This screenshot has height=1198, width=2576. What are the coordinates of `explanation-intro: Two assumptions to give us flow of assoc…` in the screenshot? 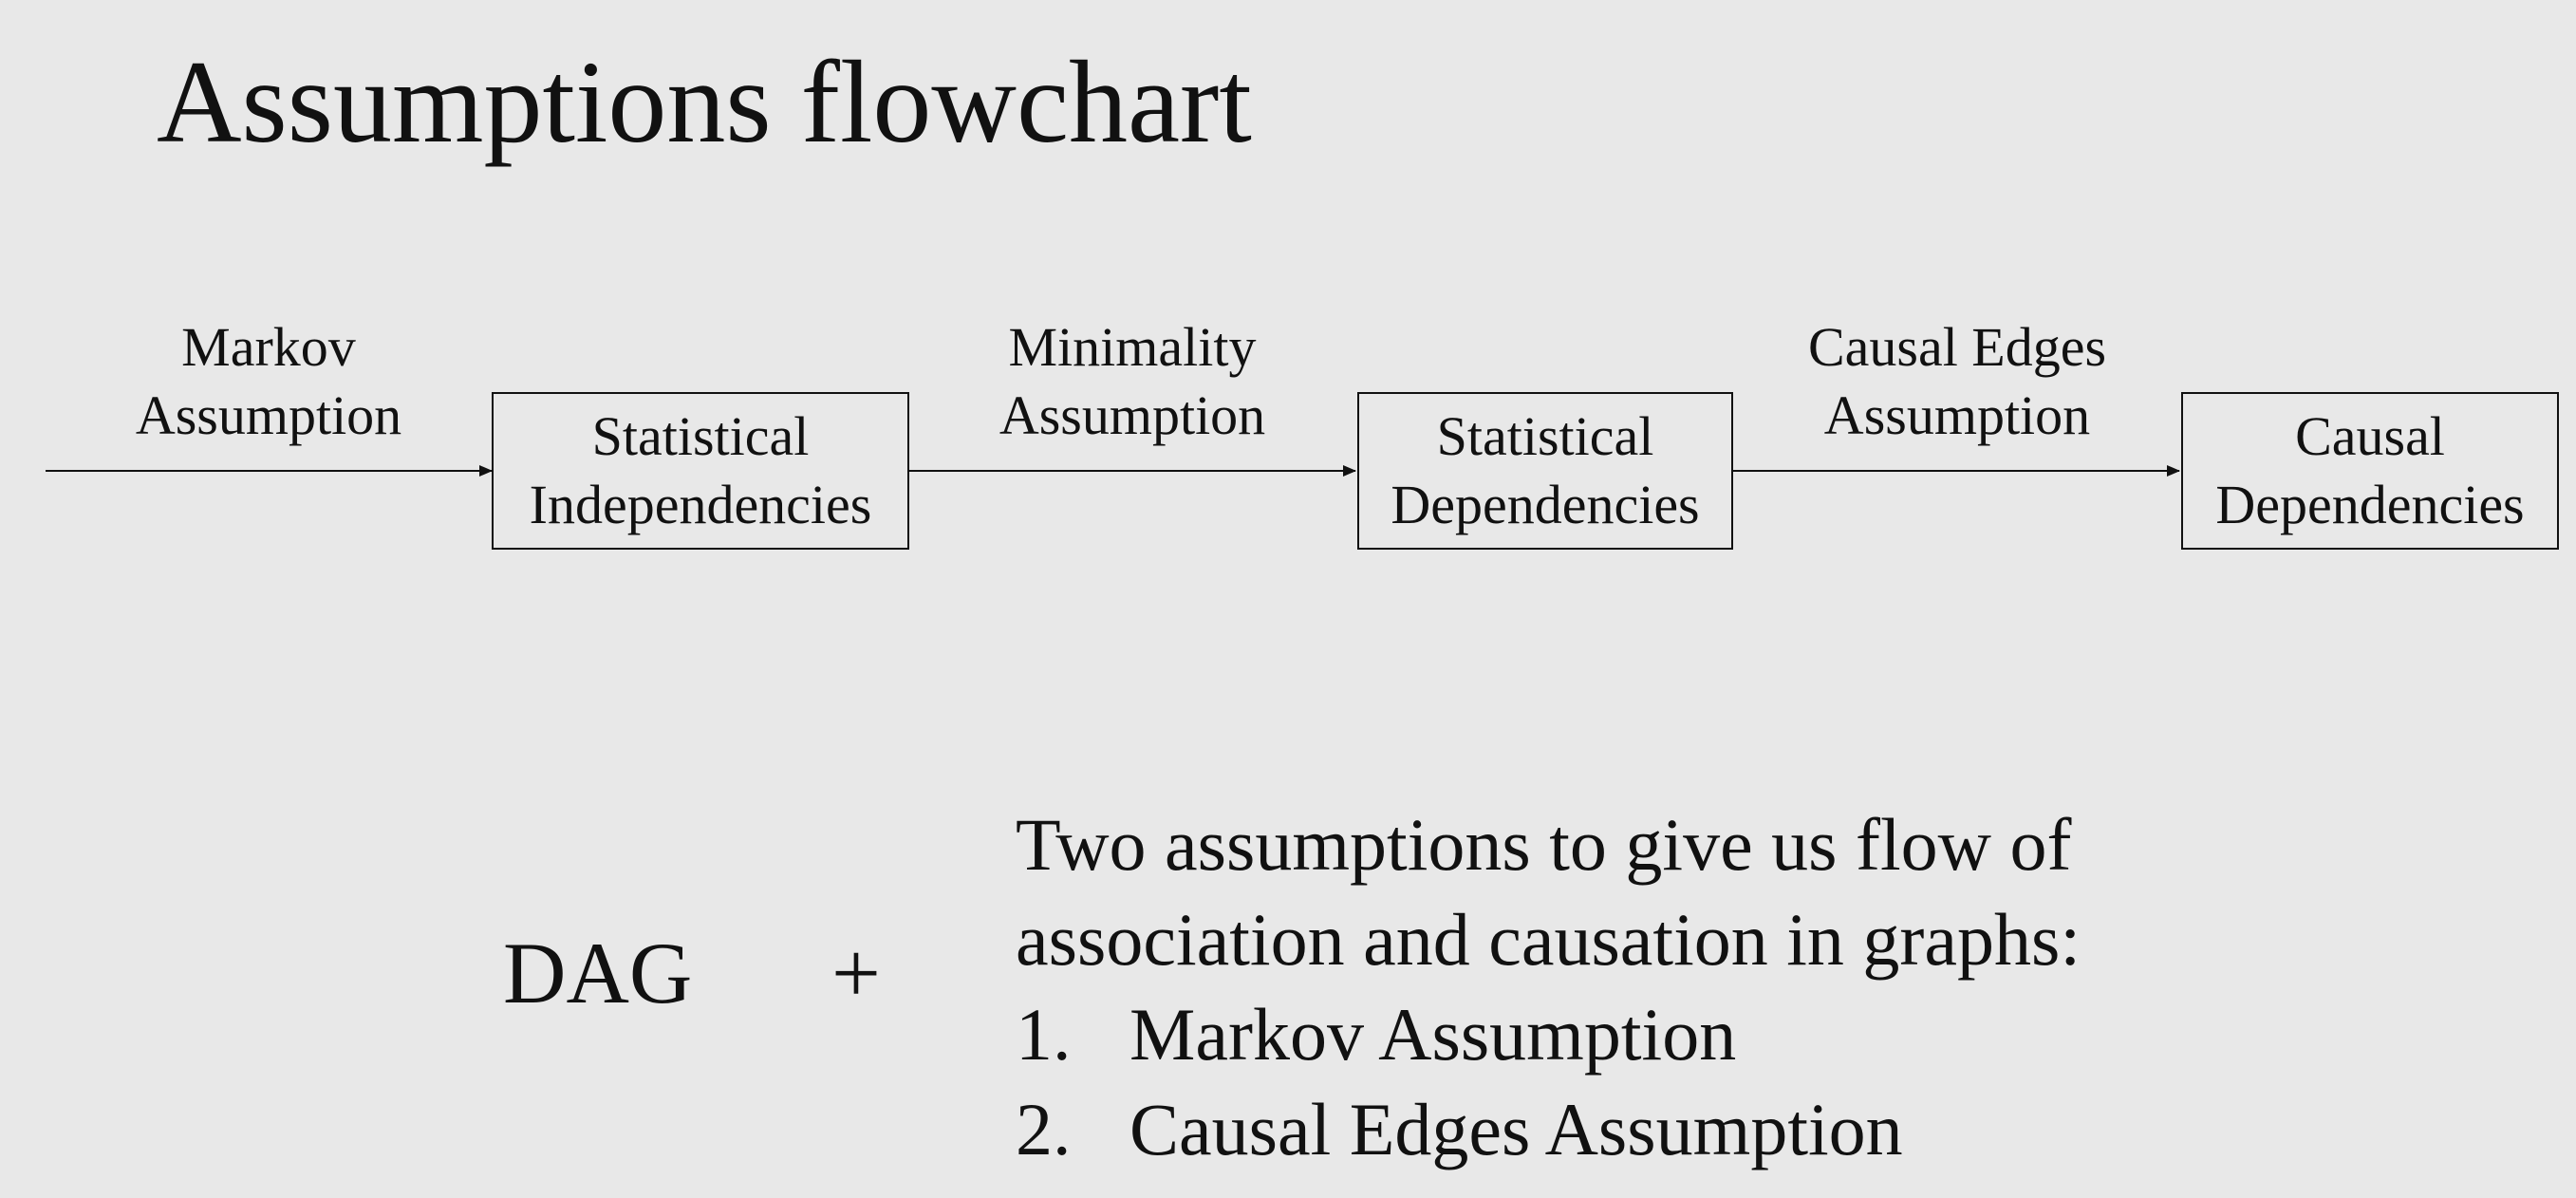 It's located at (1548, 892).